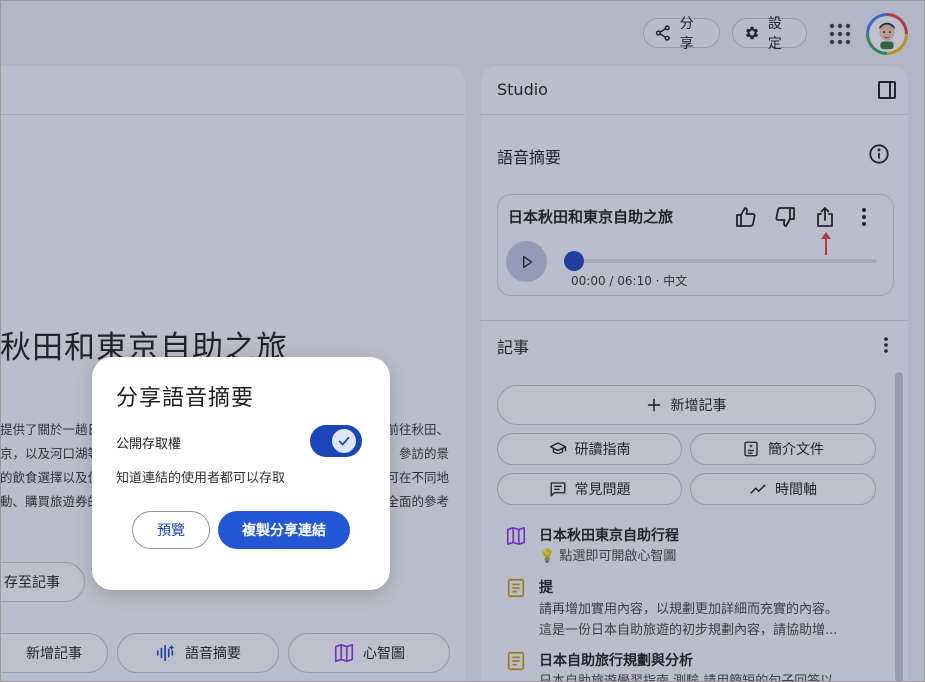  I want to click on toggle-knob, so click(344, 441).